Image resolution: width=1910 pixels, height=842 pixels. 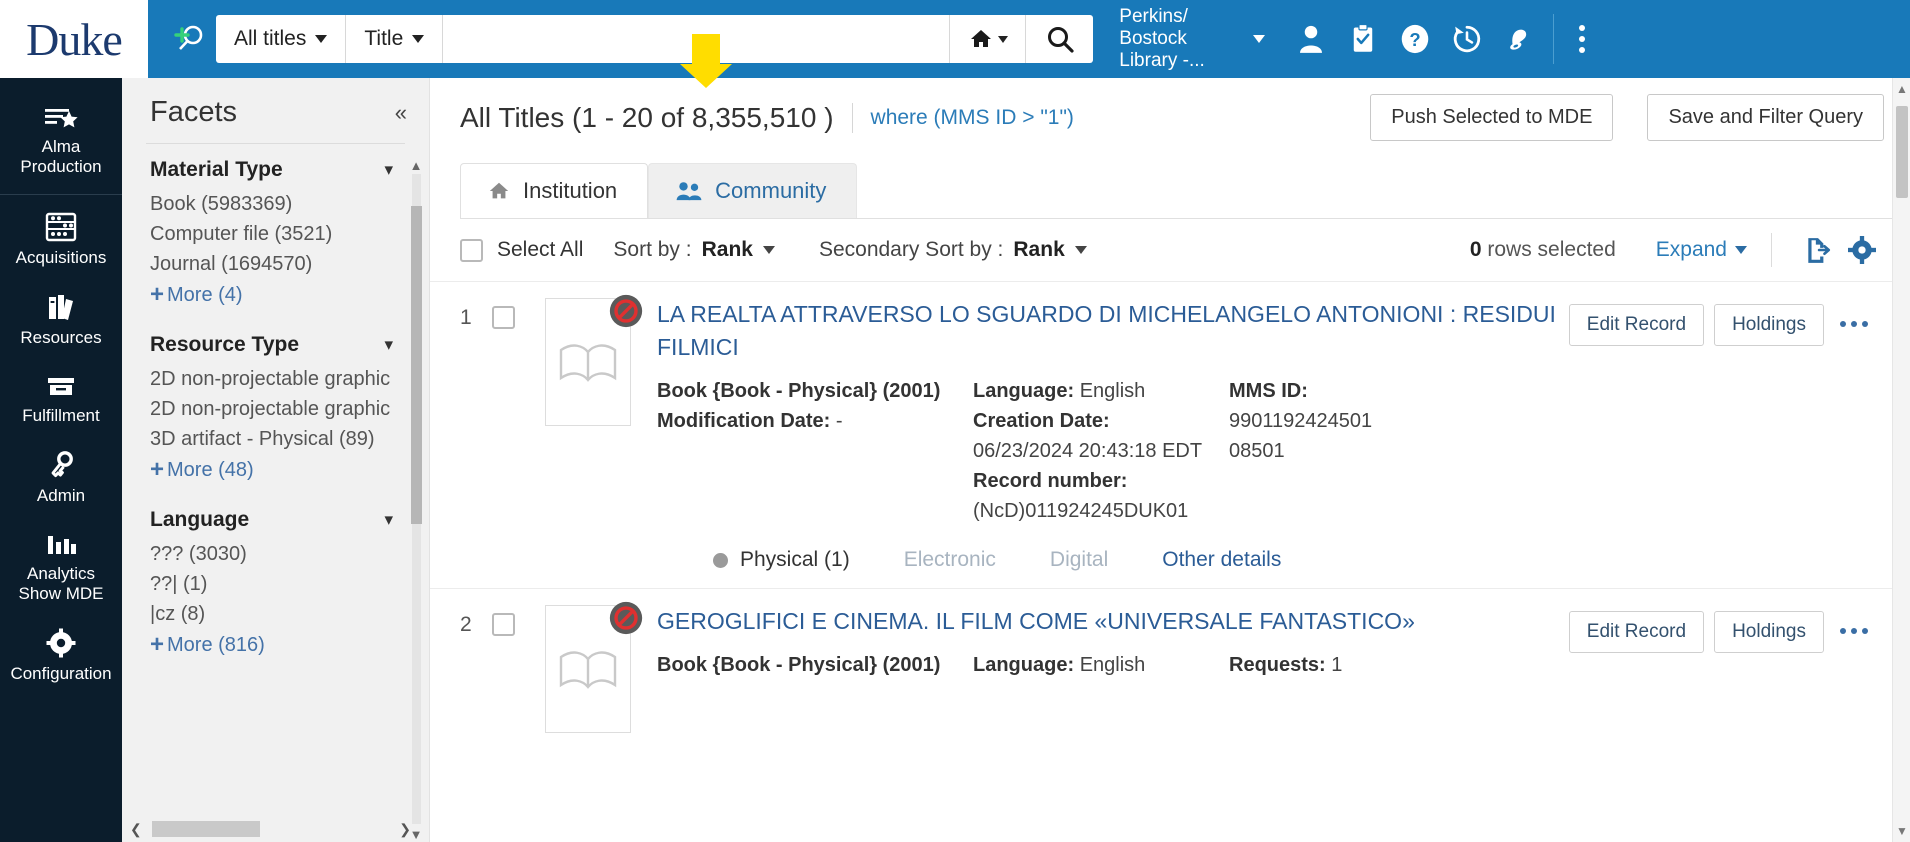 I want to click on tab-community: Community, so click(x=753, y=190).